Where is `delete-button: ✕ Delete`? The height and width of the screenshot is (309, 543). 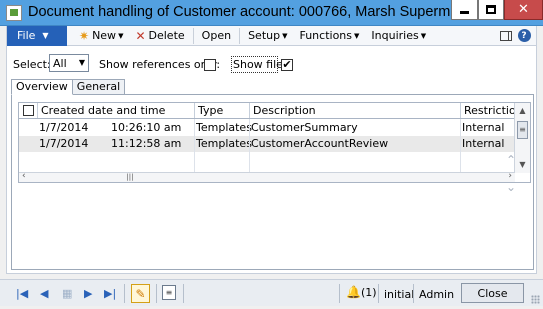 delete-button: ✕ Delete is located at coordinates (159, 36).